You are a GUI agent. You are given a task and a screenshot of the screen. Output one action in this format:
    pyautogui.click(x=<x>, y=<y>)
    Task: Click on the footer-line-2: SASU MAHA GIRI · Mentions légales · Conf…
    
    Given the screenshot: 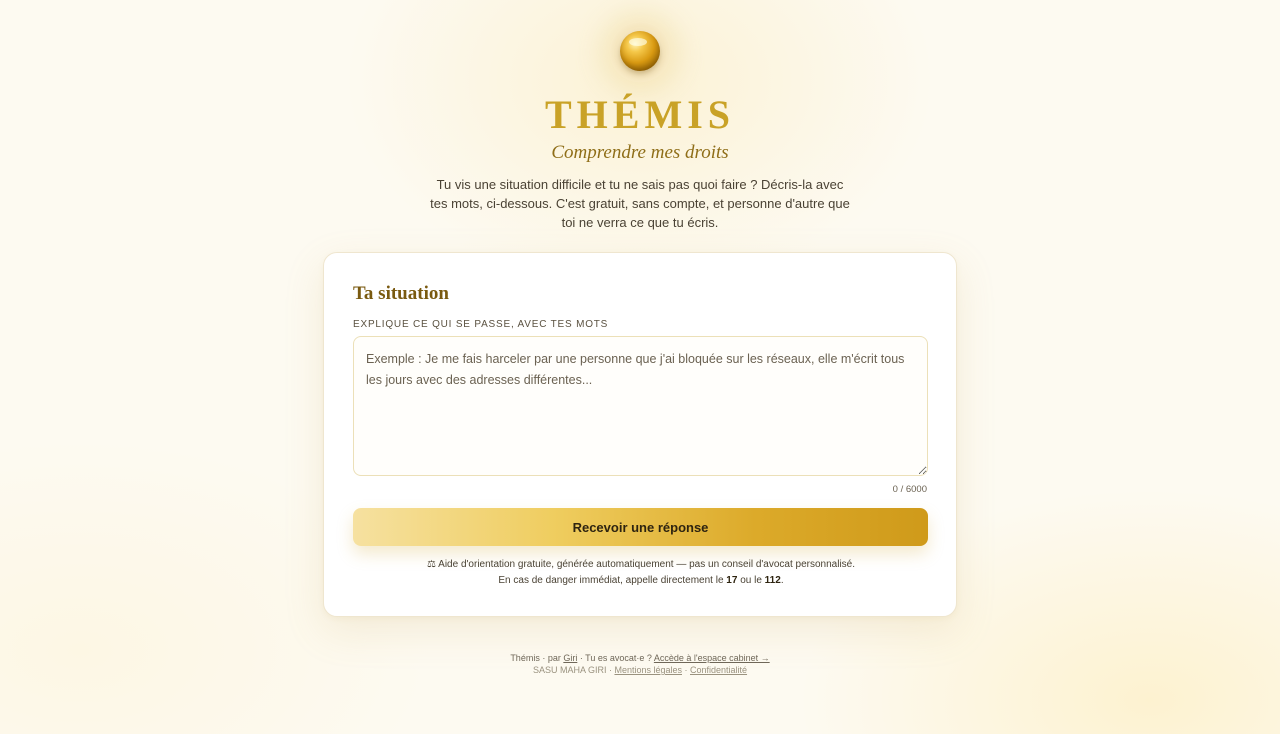 What is the action you would take?
    pyautogui.click(x=640, y=670)
    